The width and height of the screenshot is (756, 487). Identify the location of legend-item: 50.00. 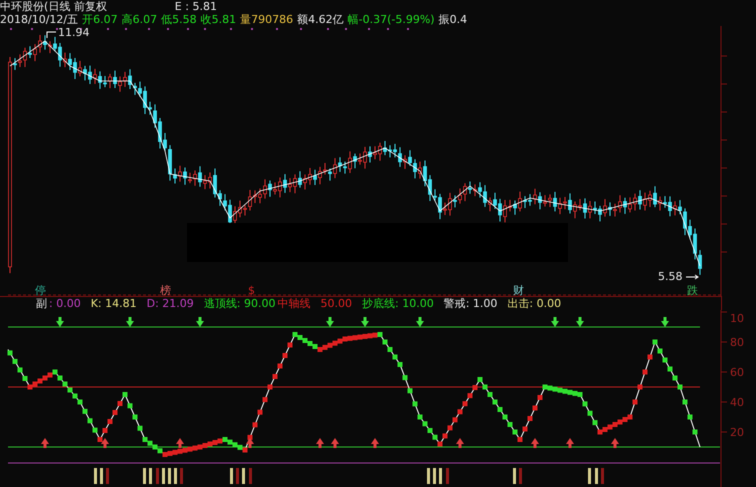
(336, 303).